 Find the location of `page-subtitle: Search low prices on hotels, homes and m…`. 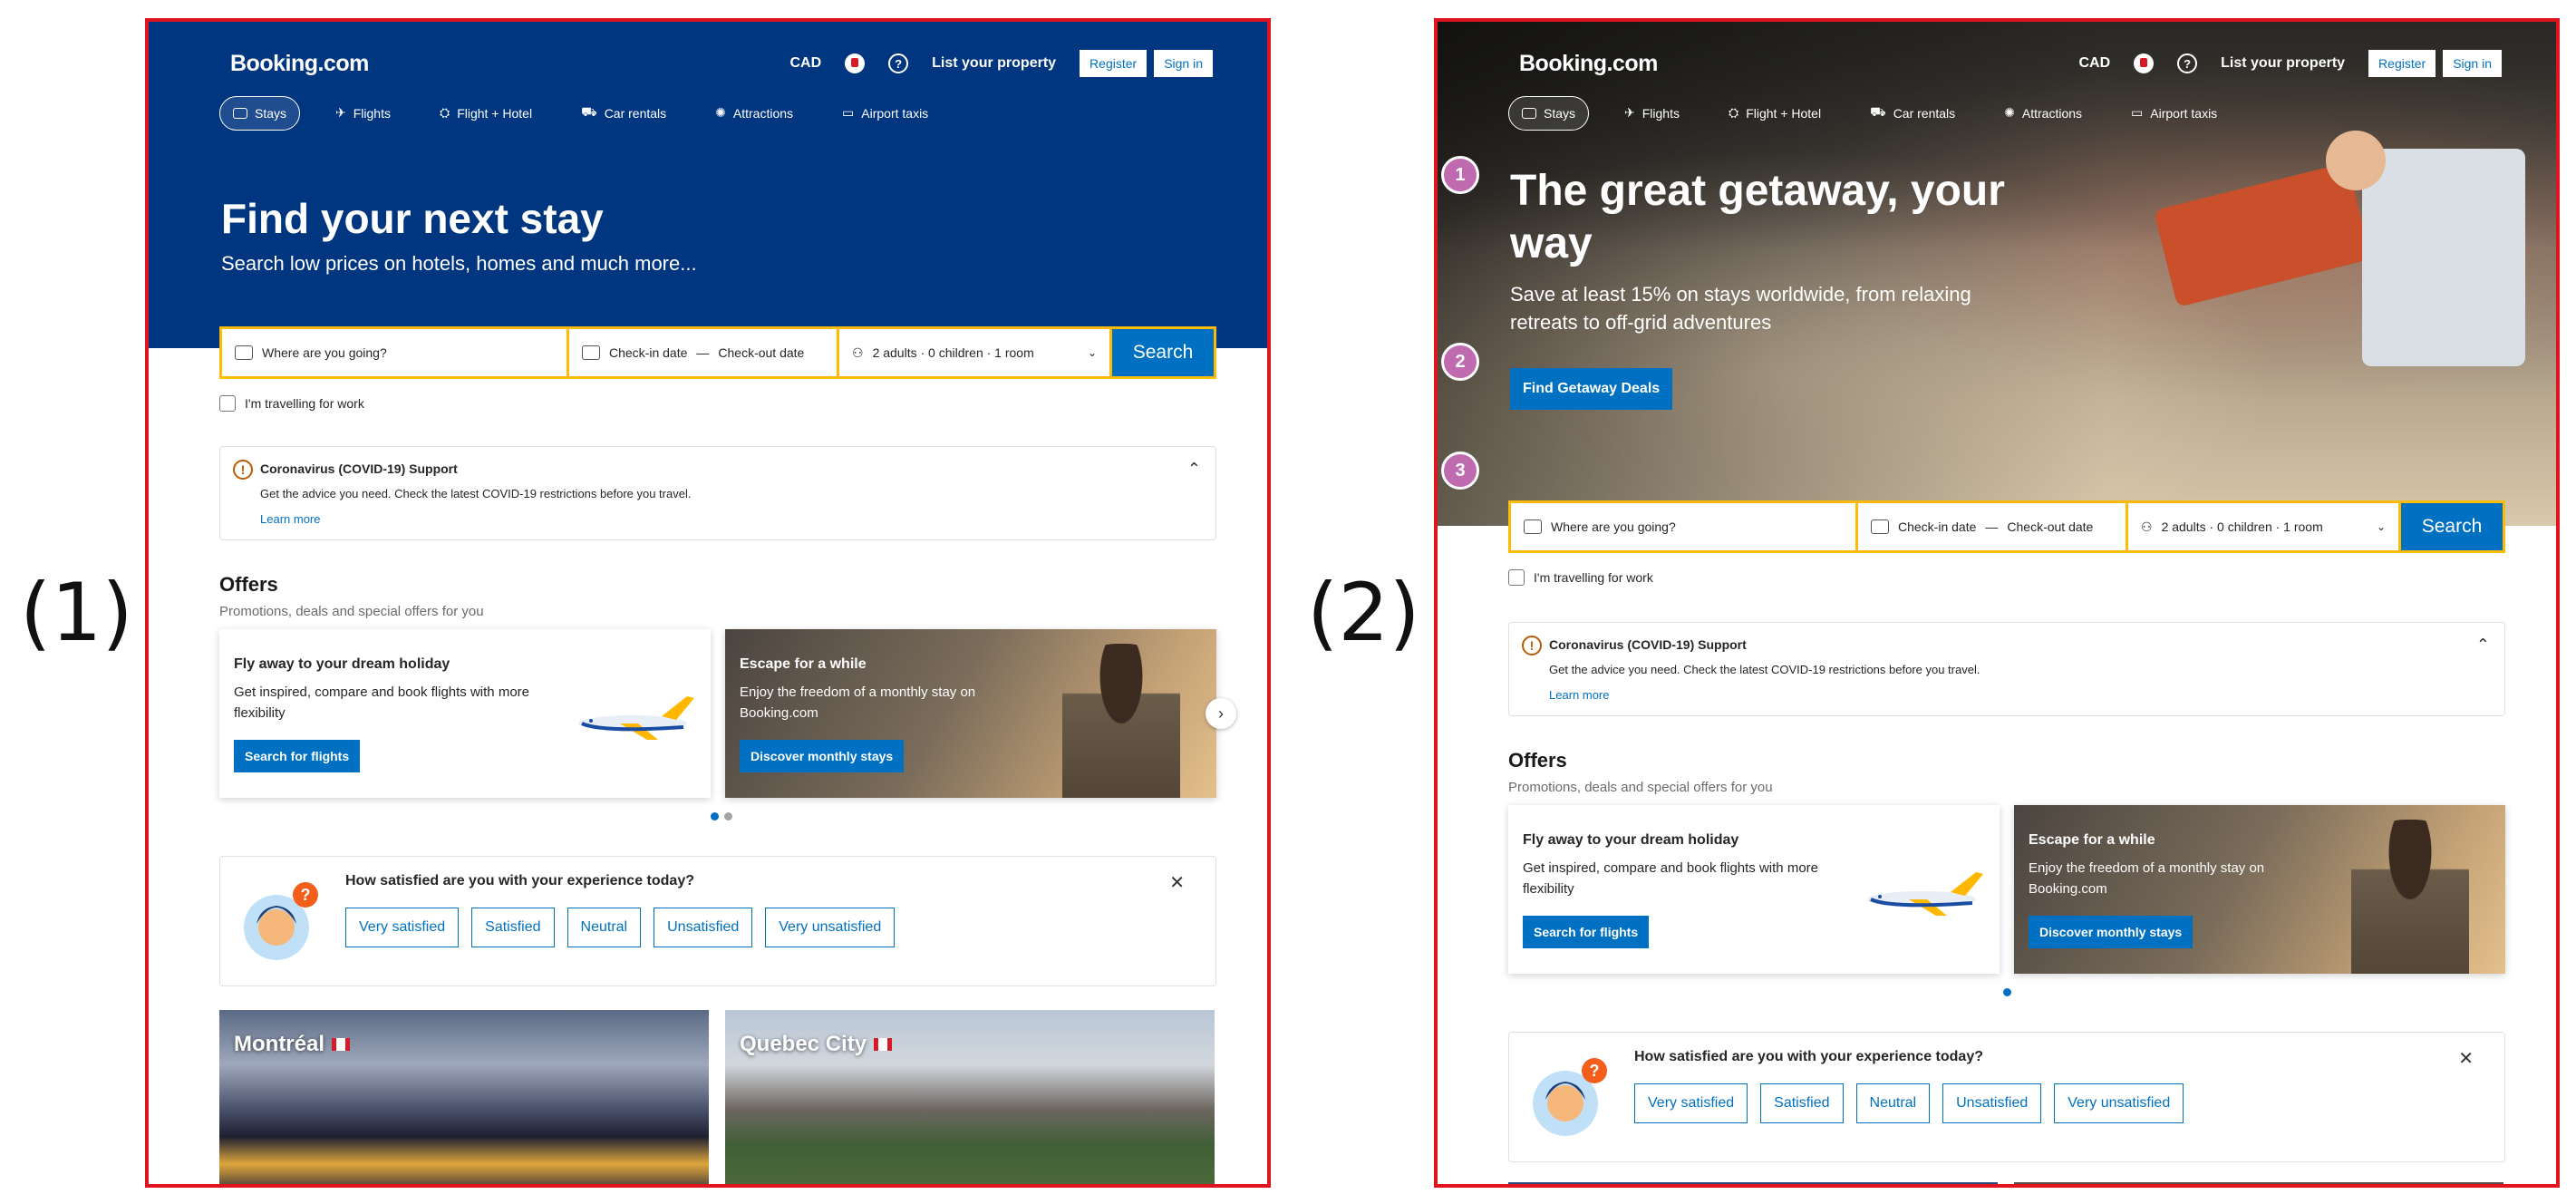

page-subtitle: Search low prices on hotels, homes and m… is located at coordinates (459, 263).